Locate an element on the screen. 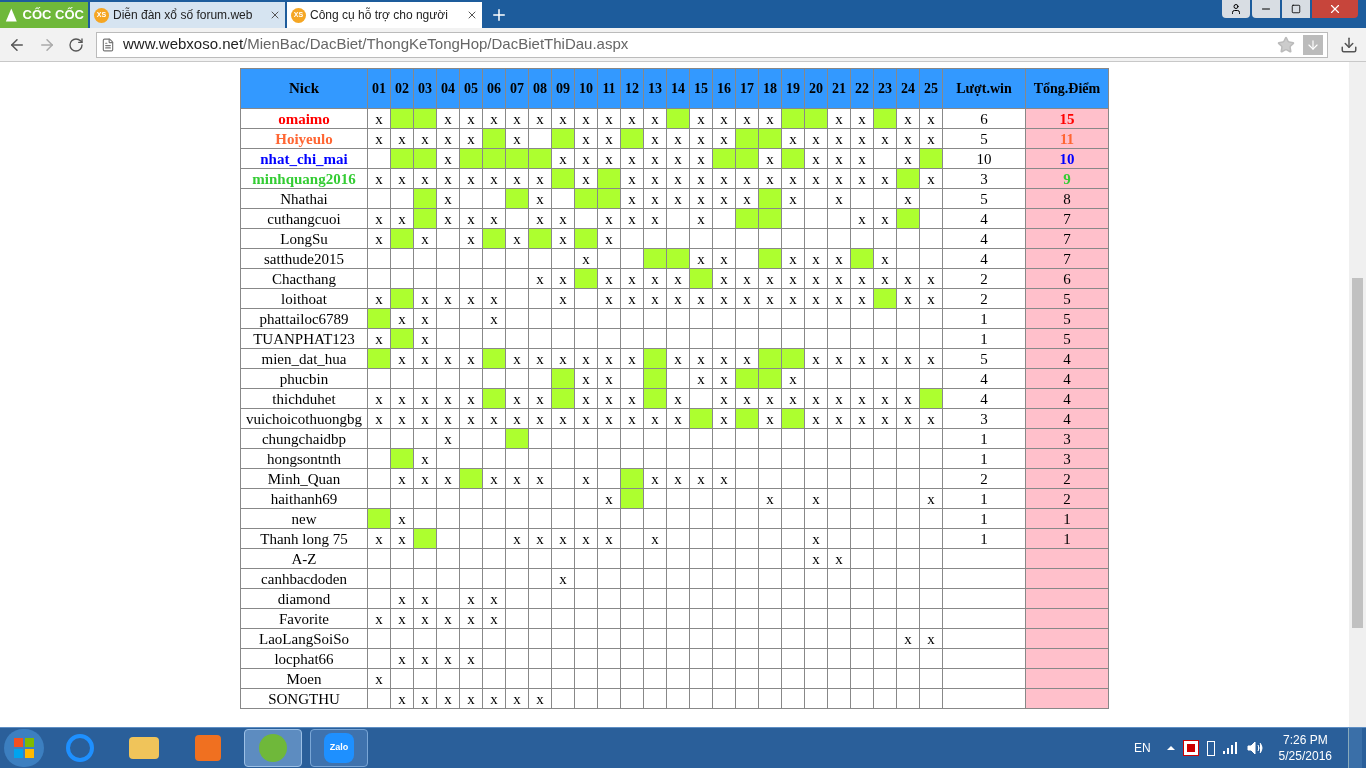 The height and width of the screenshot is (768, 1366). start-button is located at coordinates (24, 748).